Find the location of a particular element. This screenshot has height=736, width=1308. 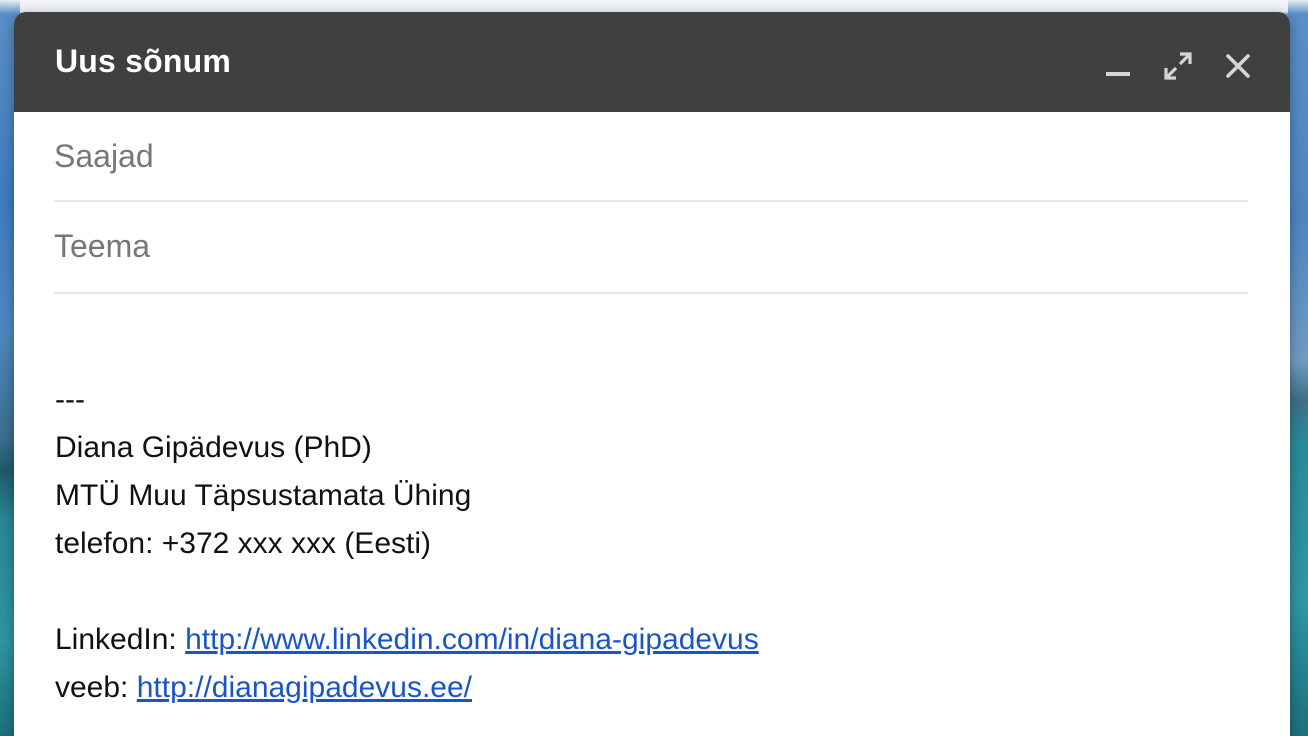

signature-web: veeb: http://dianagipadevus.ee/ is located at coordinates (672, 688).